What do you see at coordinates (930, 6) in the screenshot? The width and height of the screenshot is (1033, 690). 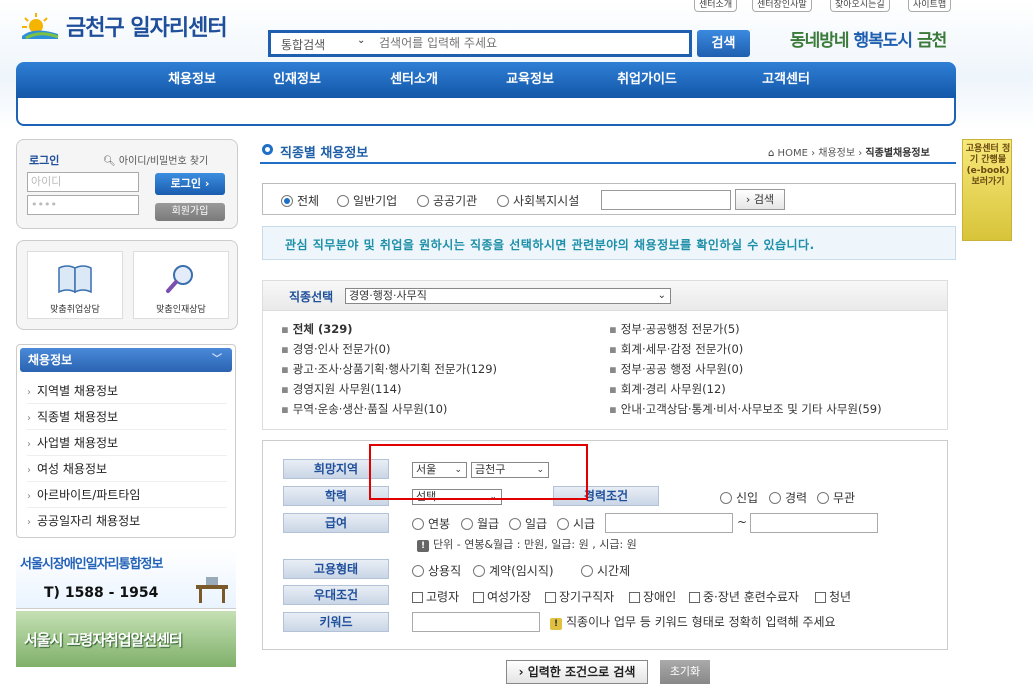 I see `toplink-sitemap: 사이트맵` at bounding box center [930, 6].